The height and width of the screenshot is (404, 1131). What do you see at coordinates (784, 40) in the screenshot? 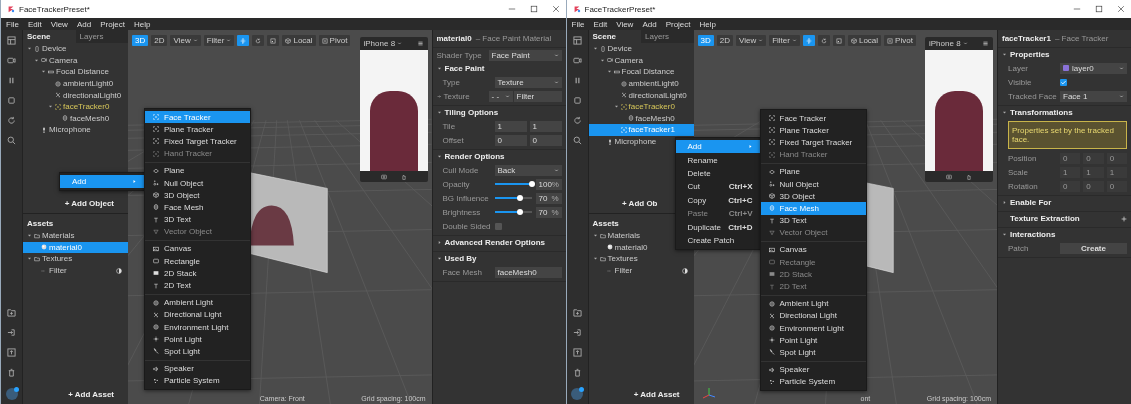
I see `toolbar-dropdown: Filter` at bounding box center [784, 40].